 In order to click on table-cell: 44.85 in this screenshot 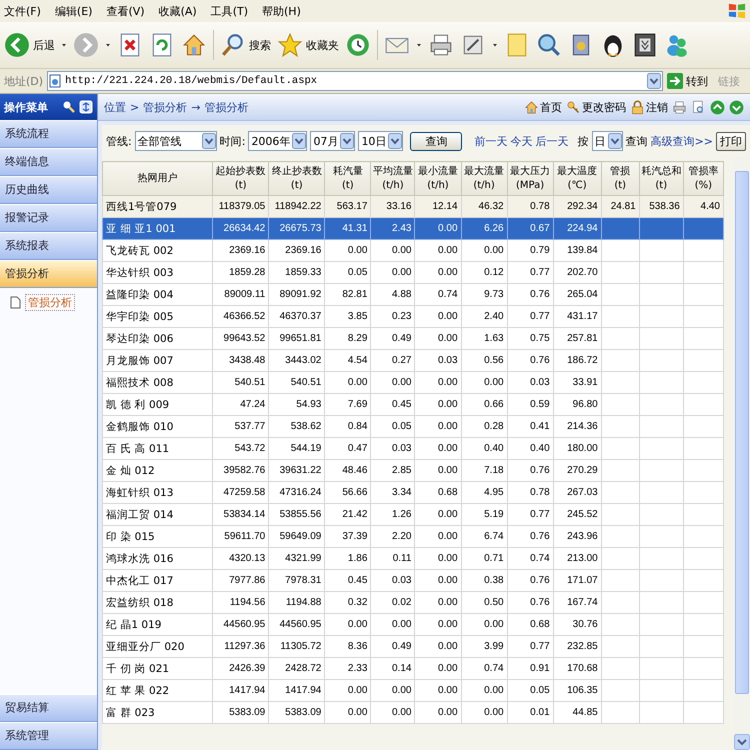, I will do `click(577, 713)`.